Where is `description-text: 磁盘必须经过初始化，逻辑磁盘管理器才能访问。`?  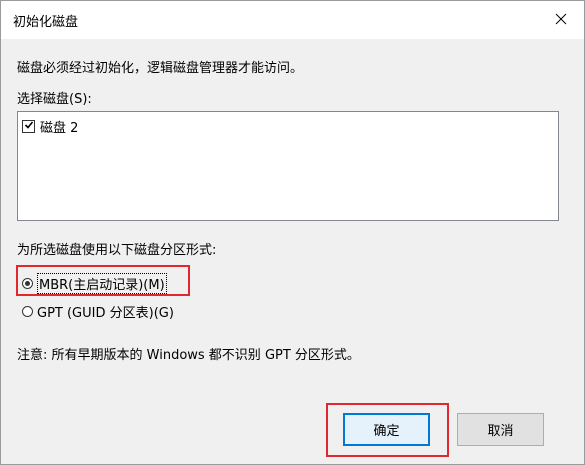
description-text: 磁盘必须经过初始化，逻辑磁盘管理器才能访问。 is located at coordinates (160, 68).